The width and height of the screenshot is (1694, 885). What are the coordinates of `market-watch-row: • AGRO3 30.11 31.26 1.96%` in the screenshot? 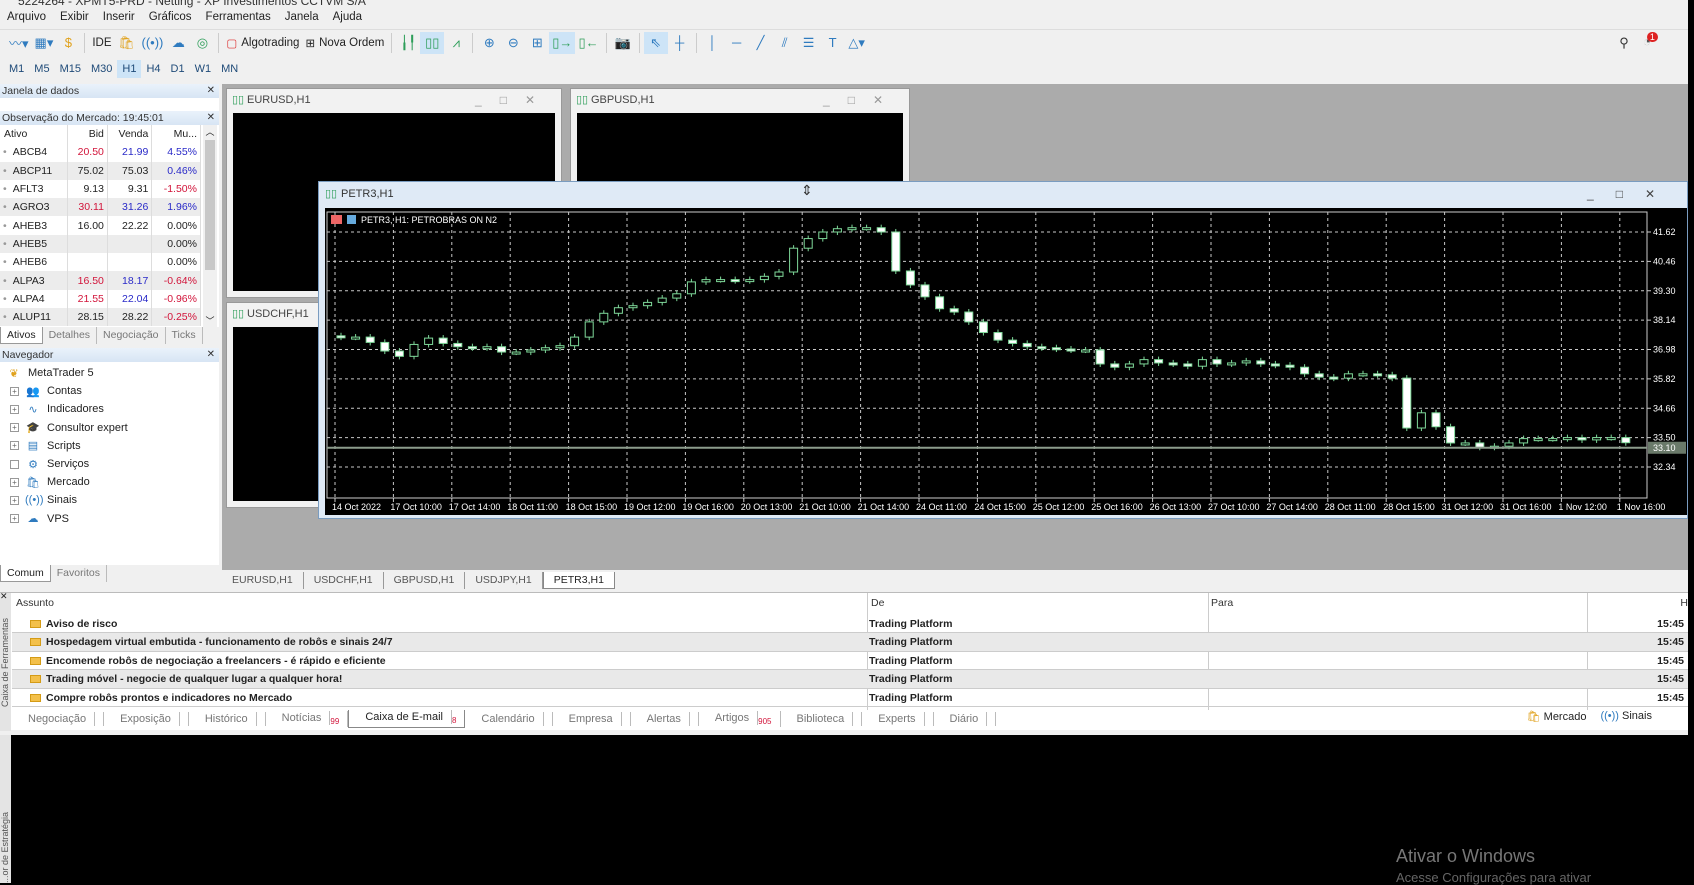 It's located at (100, 207).